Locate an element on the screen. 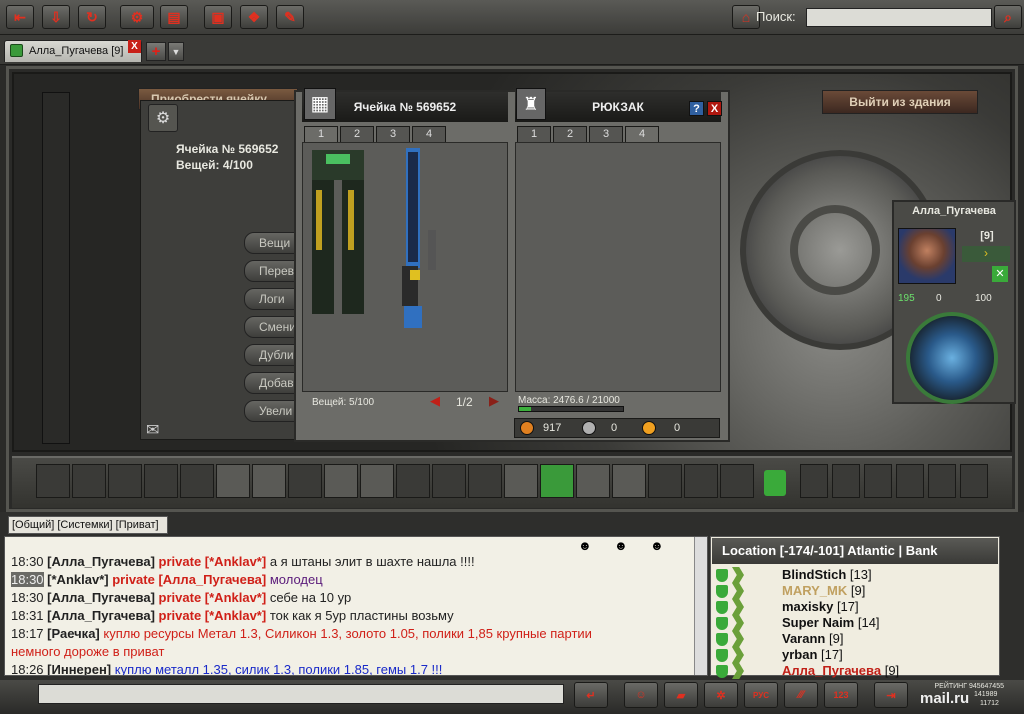  search-input is located at coordinates (899, 17).